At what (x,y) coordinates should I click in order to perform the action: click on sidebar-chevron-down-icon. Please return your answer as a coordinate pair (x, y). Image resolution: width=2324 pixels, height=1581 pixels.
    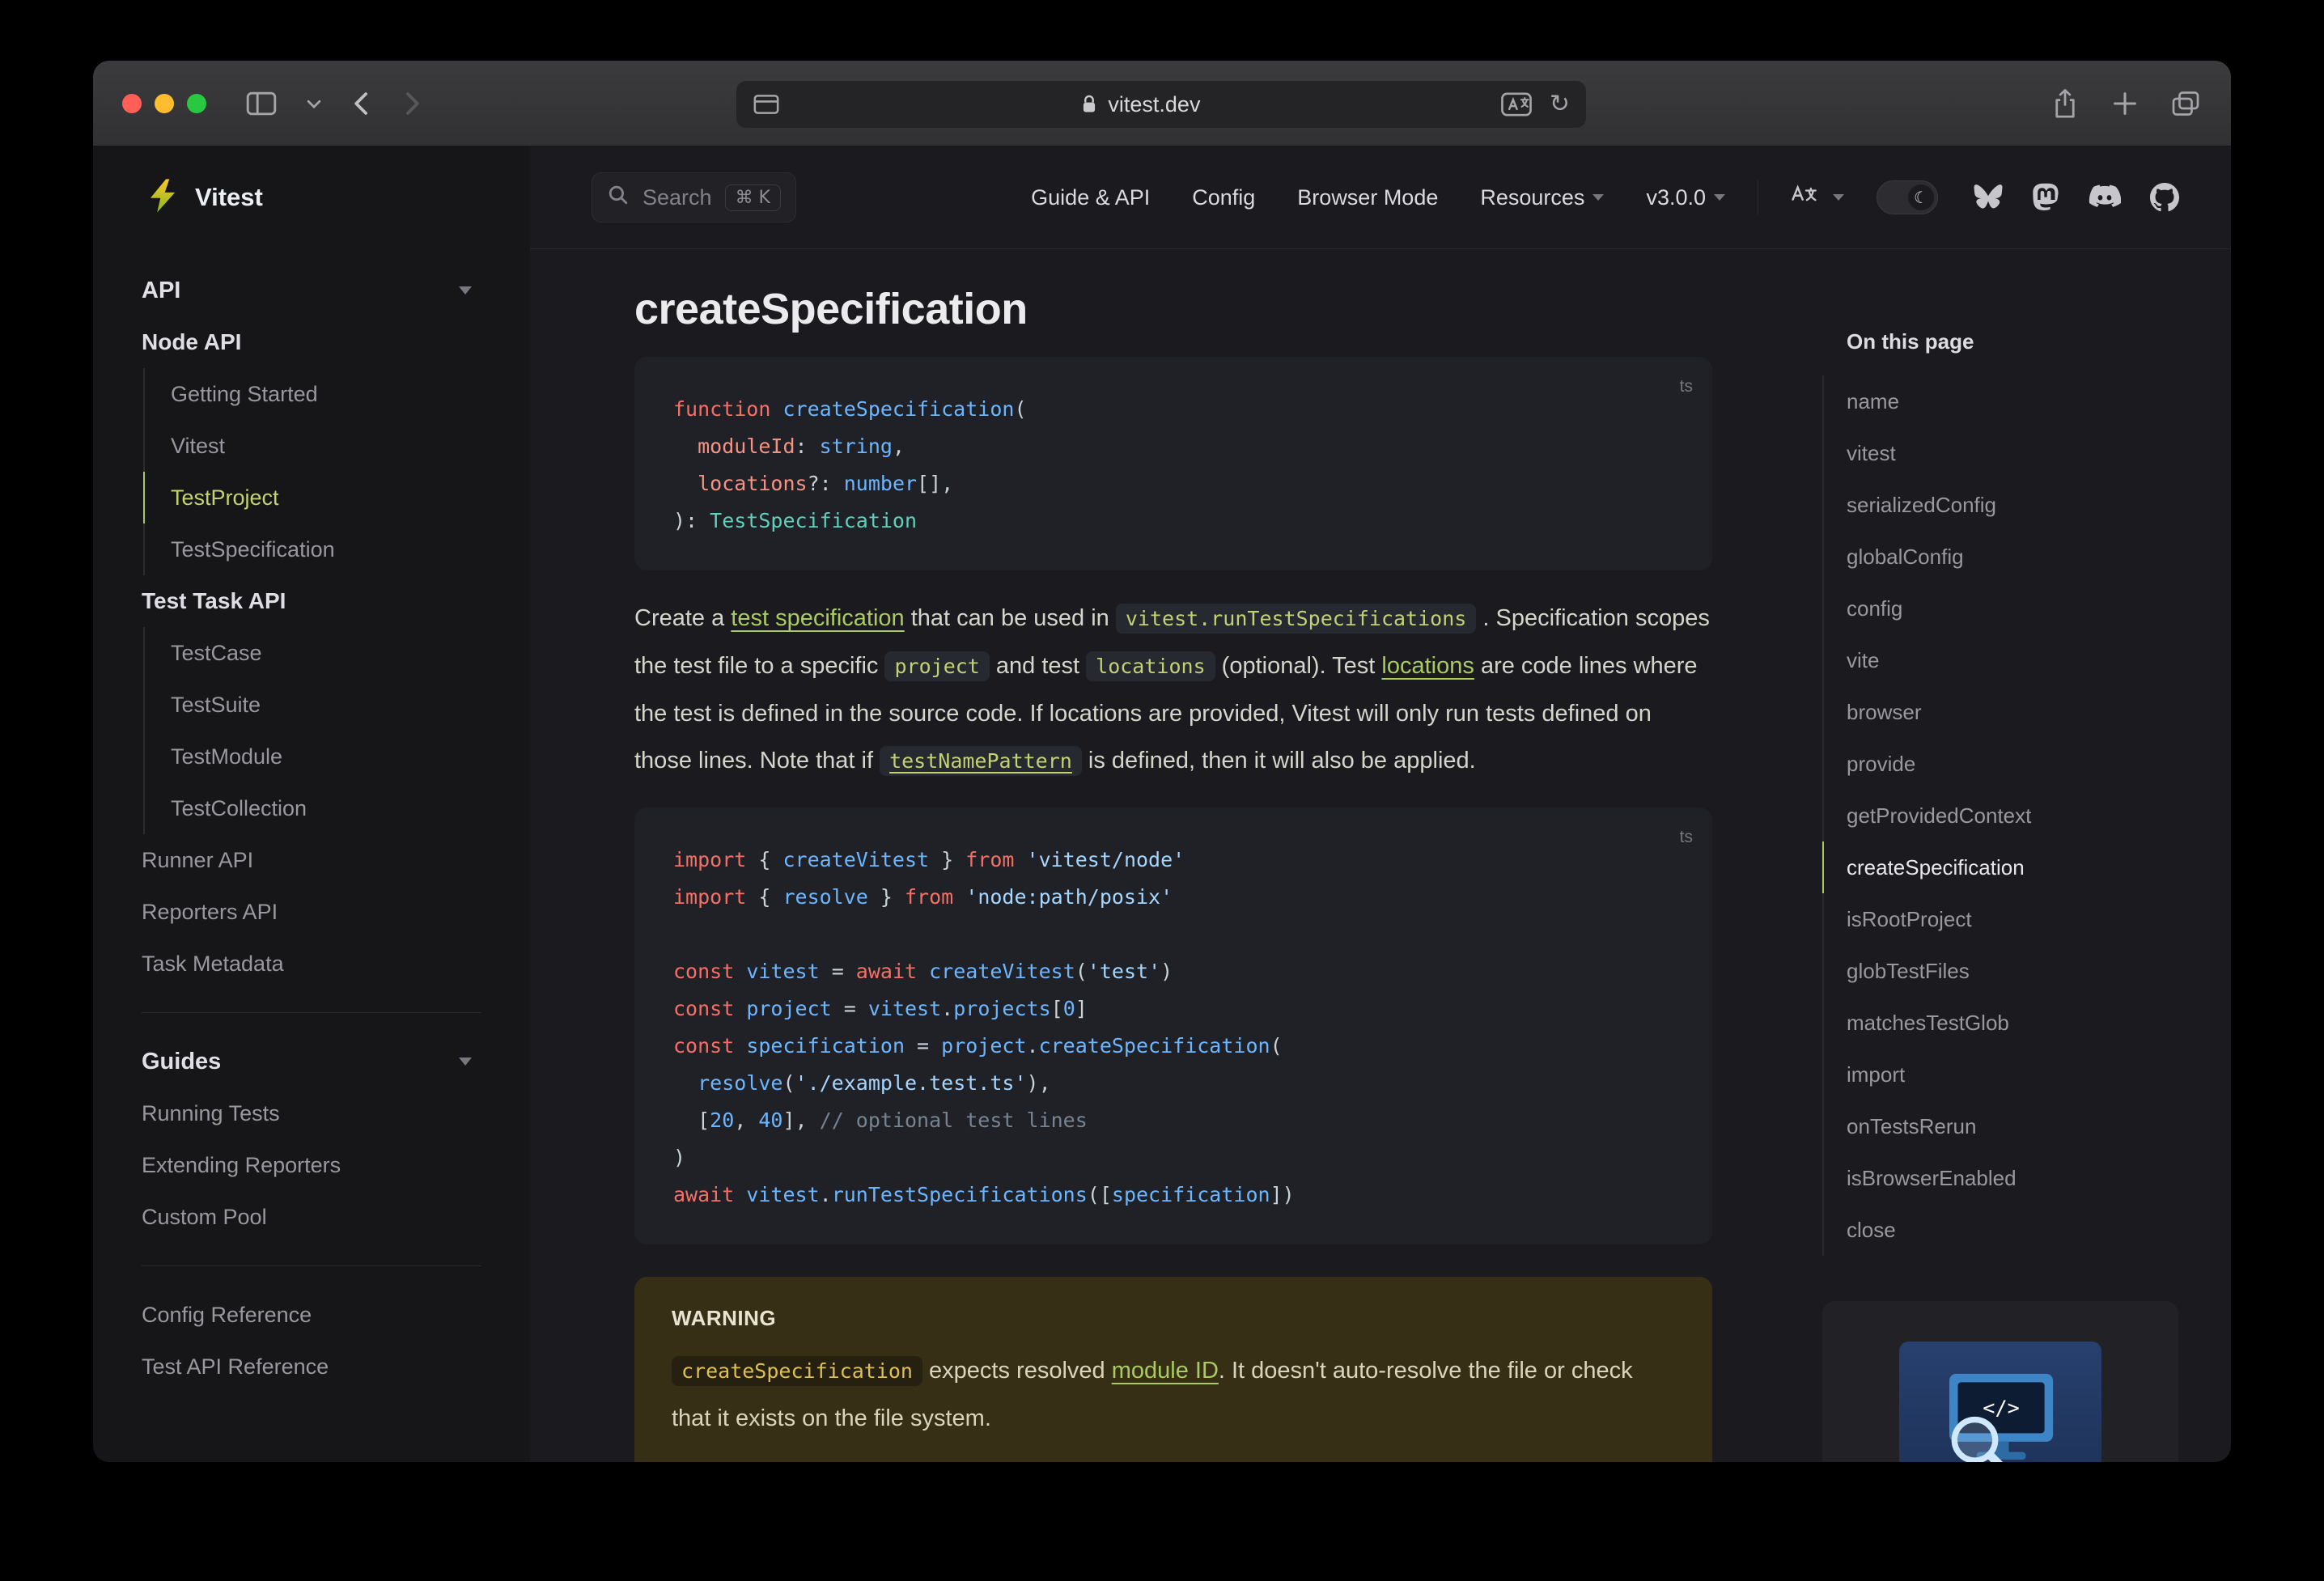
    Looking at the image, I should click on (314, 103).